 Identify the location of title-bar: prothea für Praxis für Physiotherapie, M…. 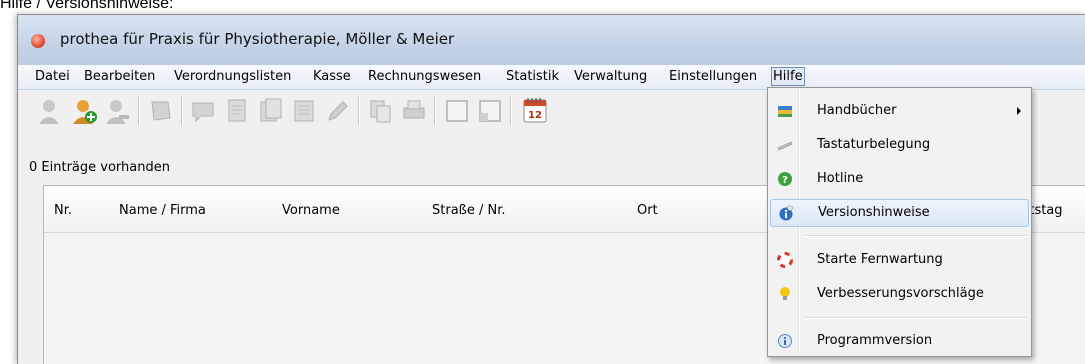
(551, 40).